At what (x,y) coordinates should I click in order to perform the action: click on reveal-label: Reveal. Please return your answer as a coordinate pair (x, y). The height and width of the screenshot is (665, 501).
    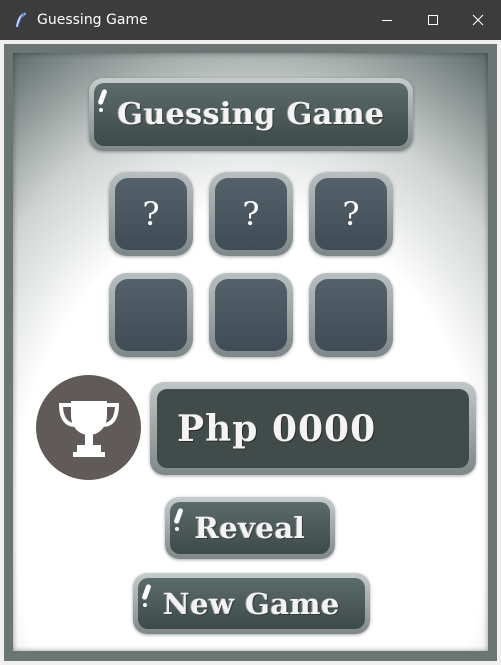
    Looking at the image, I should click on (250, 528).